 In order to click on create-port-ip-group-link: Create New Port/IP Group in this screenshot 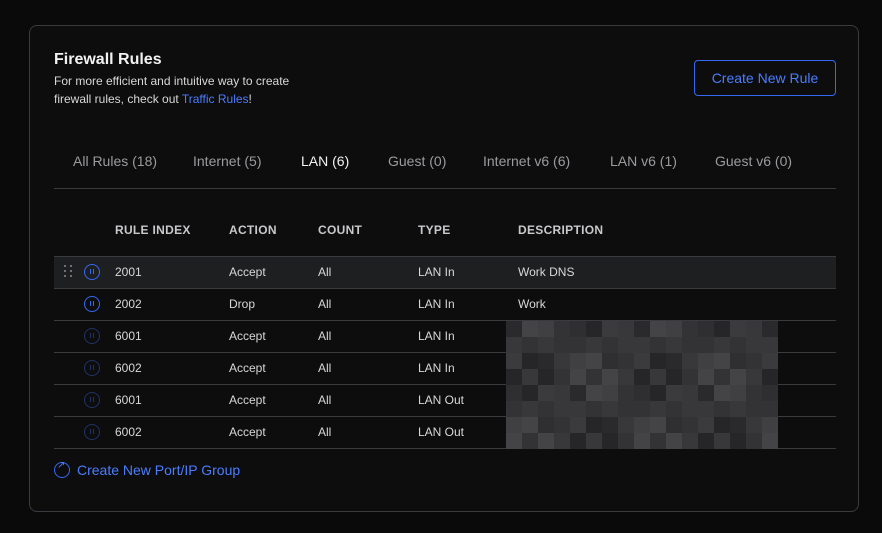, I will do `click(147, 469)`.